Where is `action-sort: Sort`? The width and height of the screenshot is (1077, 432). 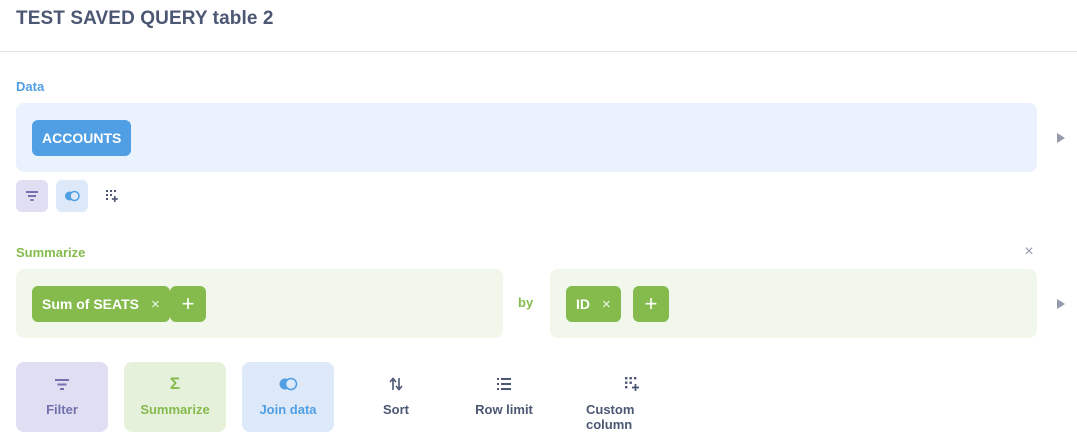 action-sort: Sort is located at coordinates (396, 397).